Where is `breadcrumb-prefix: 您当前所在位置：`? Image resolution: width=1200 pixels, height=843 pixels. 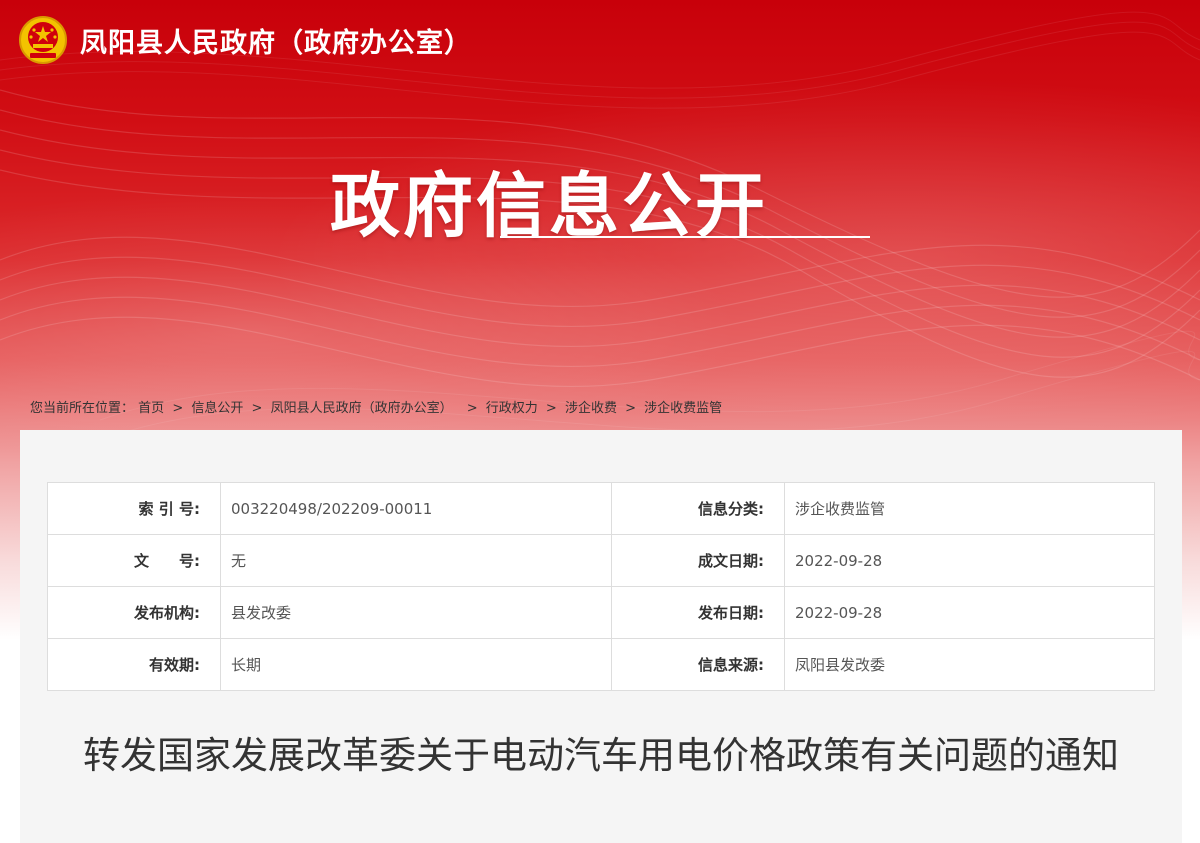 breadcrumb-prefix: 您当前所在位置： is located at coordinates (82, 408).